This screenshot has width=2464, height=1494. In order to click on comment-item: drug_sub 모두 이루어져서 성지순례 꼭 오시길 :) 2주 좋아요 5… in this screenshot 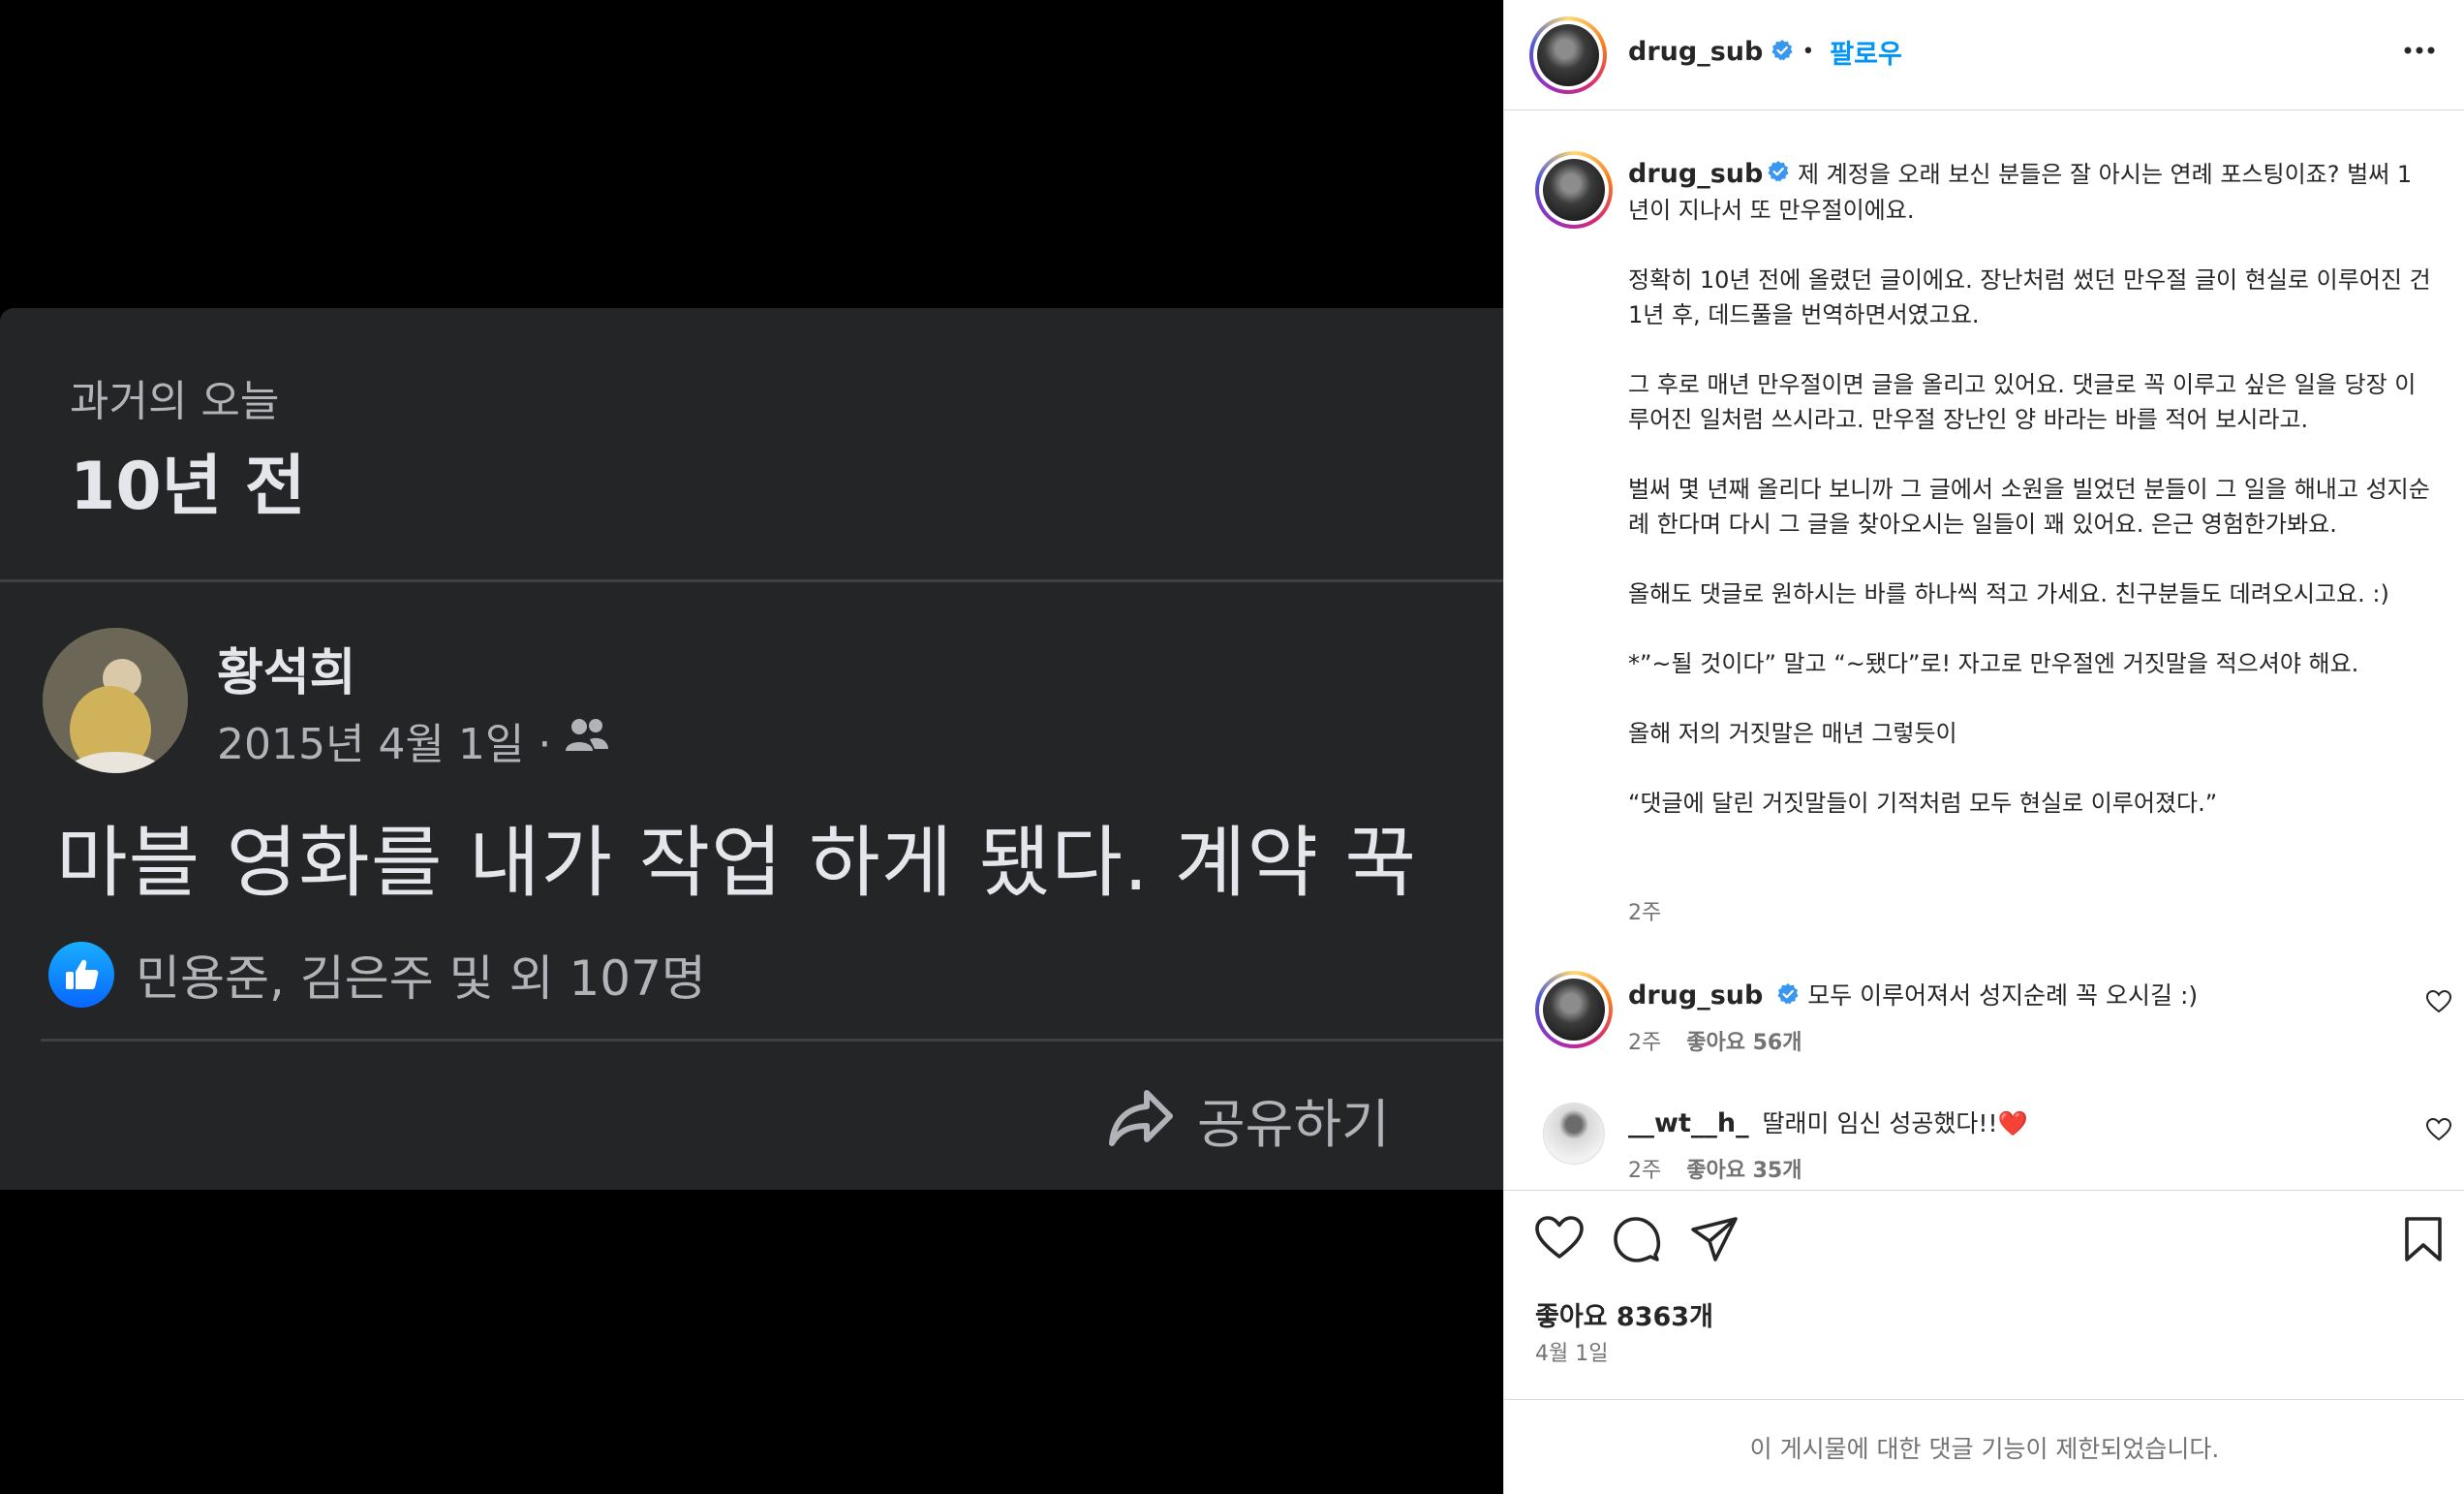, I will do `click(1993, 1024)`.